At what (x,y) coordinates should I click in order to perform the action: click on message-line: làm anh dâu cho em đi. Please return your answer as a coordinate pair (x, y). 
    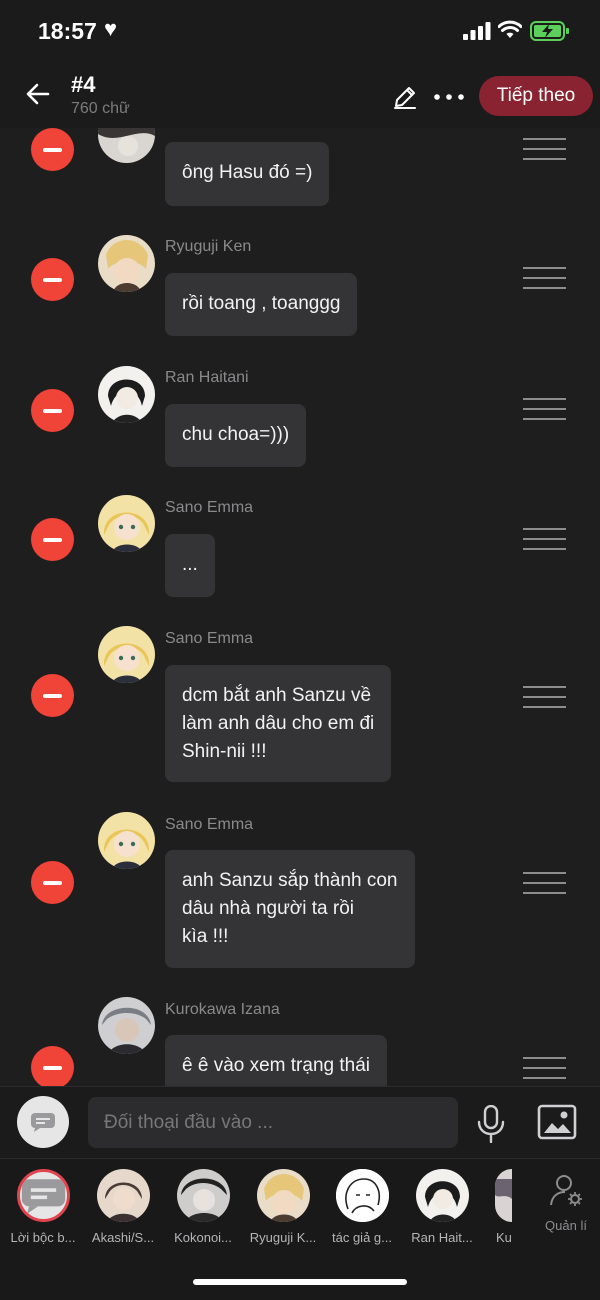
    Looking at the image, I should click on (278, 723).